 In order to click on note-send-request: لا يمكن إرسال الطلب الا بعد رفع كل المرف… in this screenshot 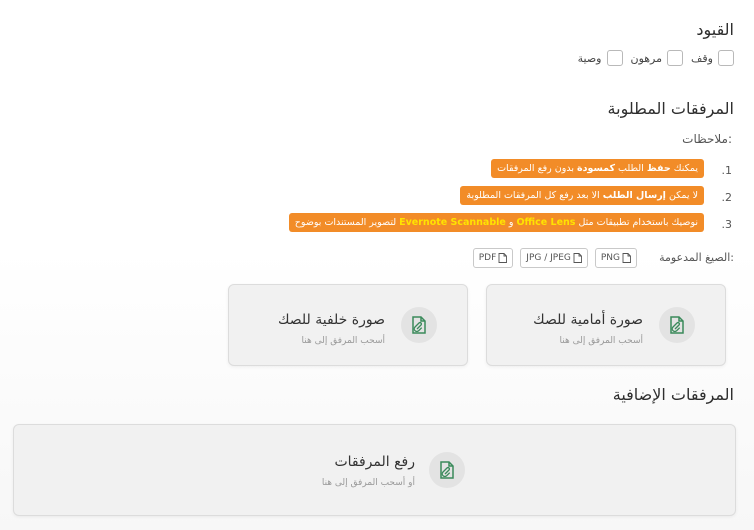, I will do `click(582, 195)`.